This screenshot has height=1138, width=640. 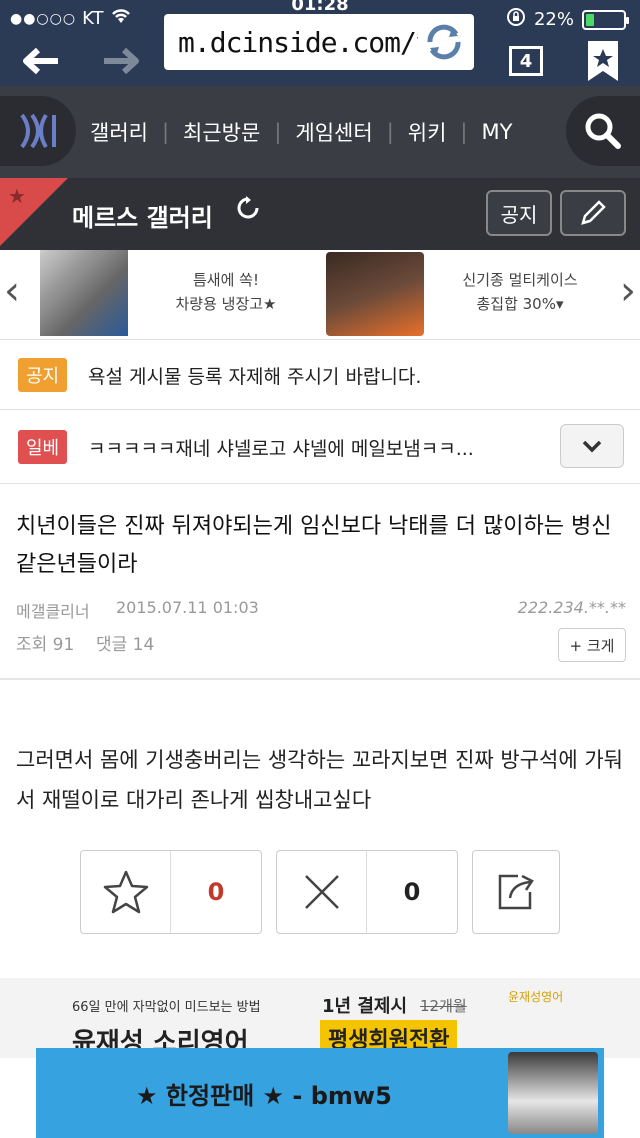 I want to click on upvote-count-cell: 0, so click(x=216, y=892).